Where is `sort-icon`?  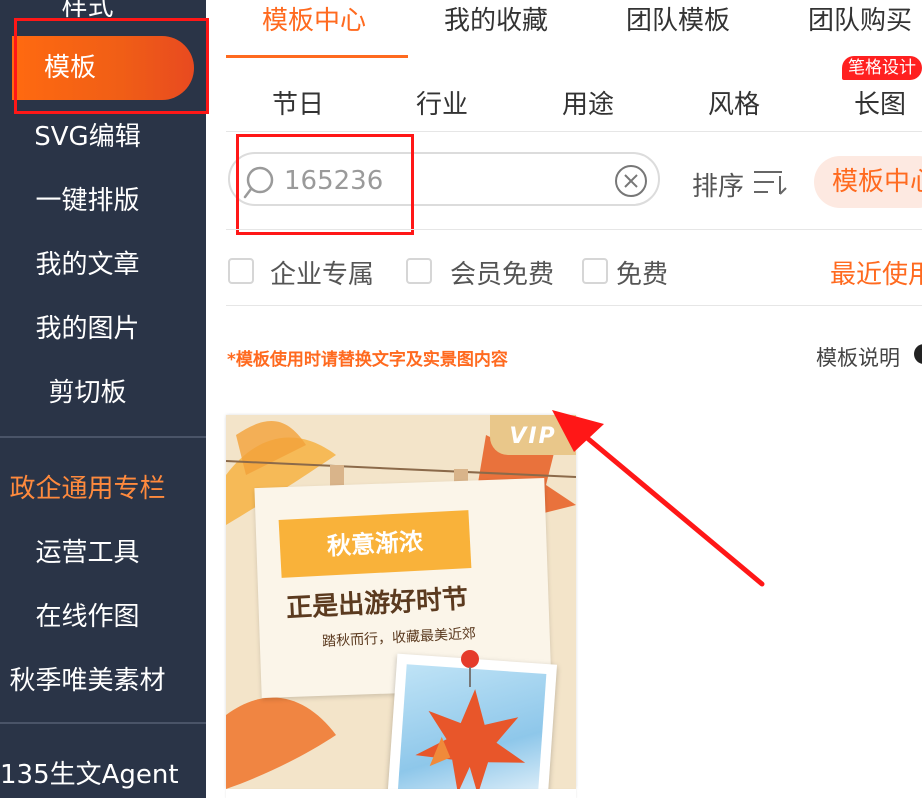 sort-icon is located at coordinates (770, 182).